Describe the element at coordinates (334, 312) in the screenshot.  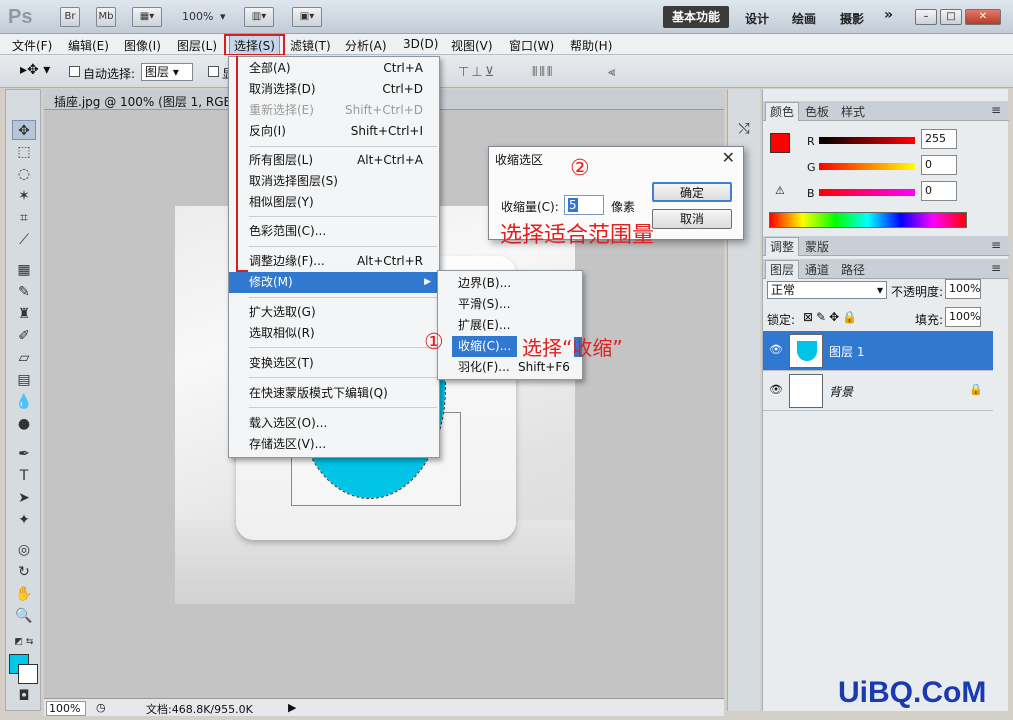
I see `menu-item-grow: 扩大选取(G)` at that location.